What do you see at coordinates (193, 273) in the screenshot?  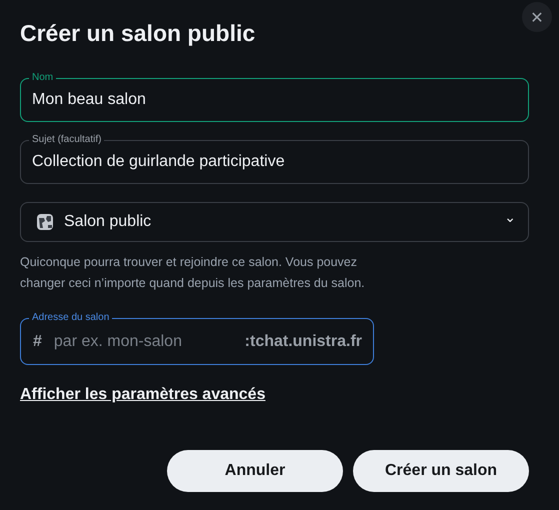 I see `description-text: Quiconque pourra trouver et rejoindre ce salon. Vous pouvez changer ceci n’importe quand depuis les paramètres du salon.` at bounding box center [193, 273].